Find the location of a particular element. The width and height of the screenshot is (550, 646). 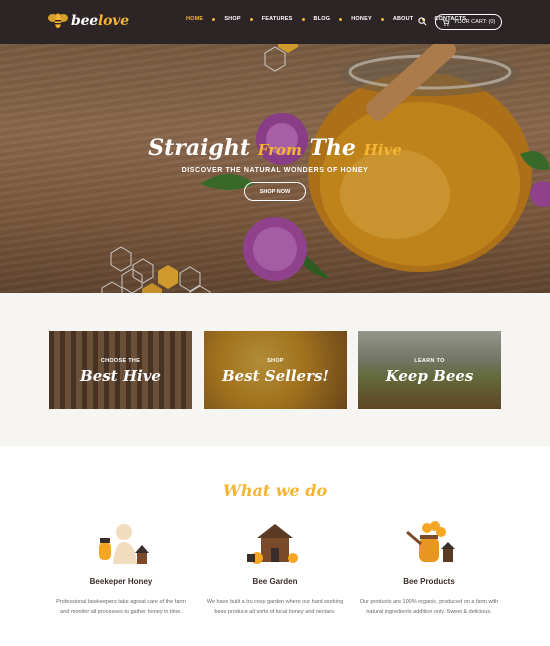

category-card-best-hive: CHOOSE THE Best Hive is located at coordinates (120, 370).